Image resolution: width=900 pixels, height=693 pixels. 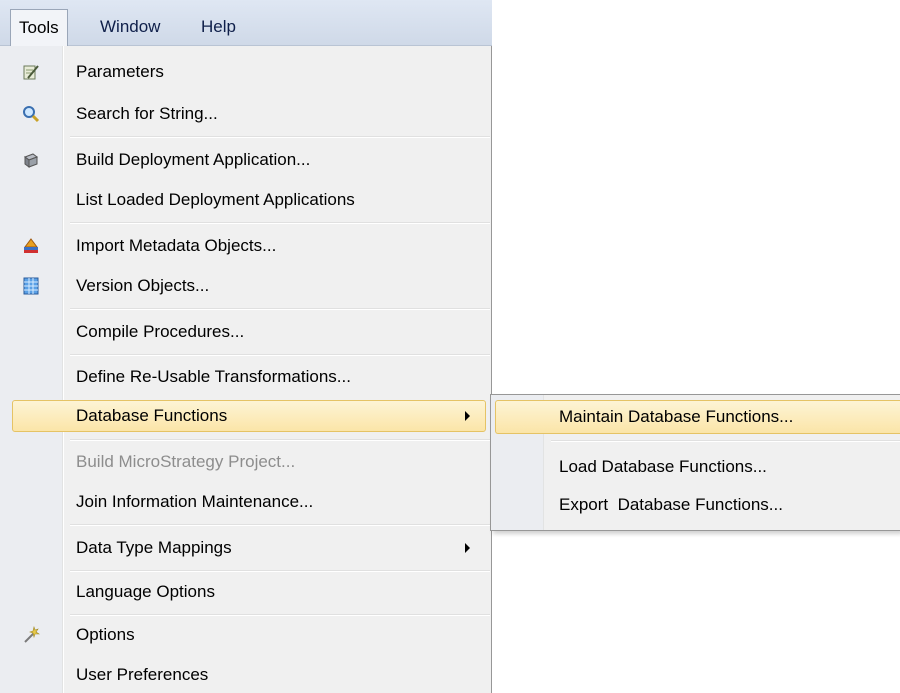 I want to click on menu-item-label: Parameters, so click(x=120, y=71).